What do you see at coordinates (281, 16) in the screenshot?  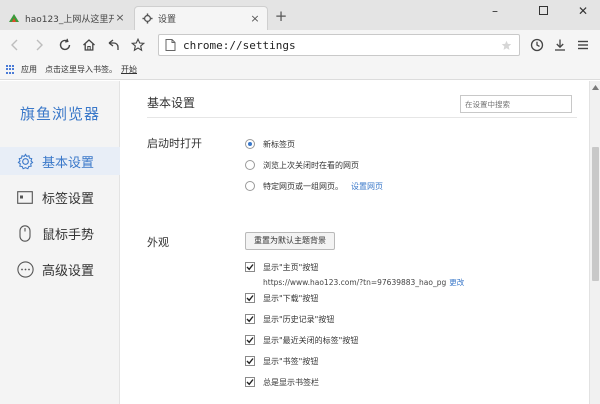 I see `new-tab-plus-icon: +` at bounding box center [281, 16].